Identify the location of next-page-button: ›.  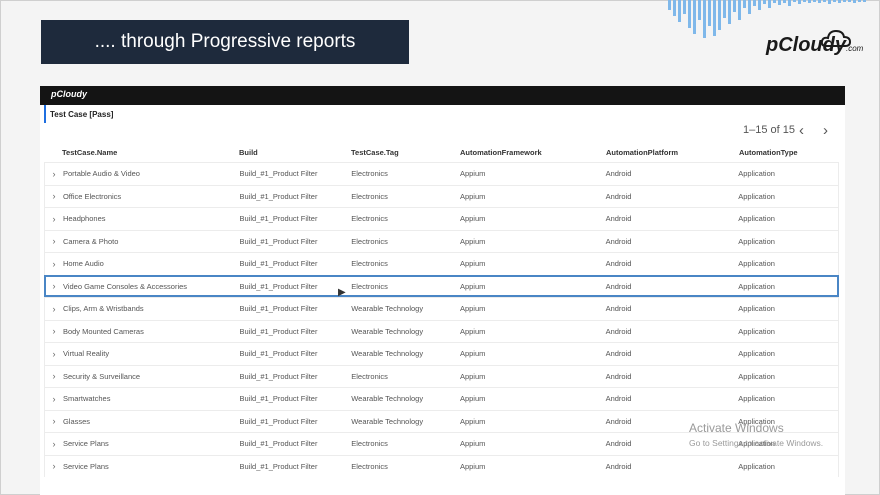
(825, 130).